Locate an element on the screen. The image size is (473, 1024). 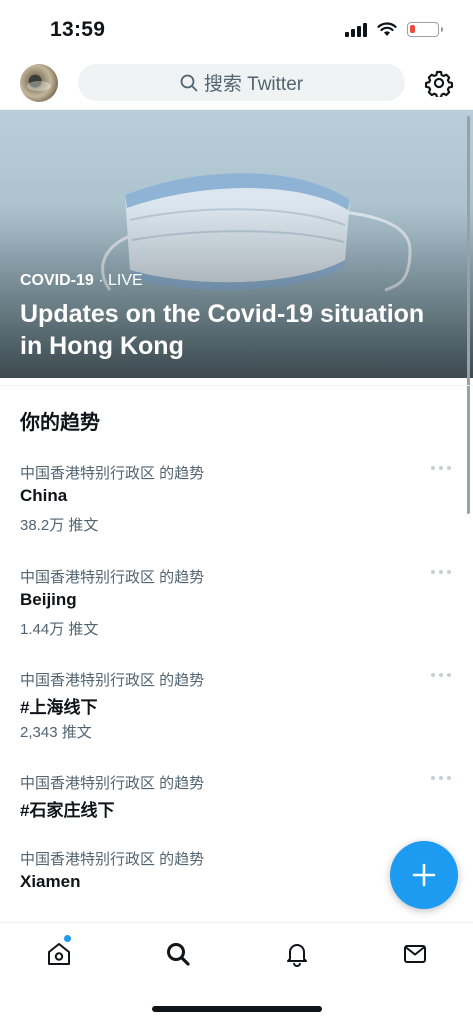
hero-status: LIVE is located at coordinates (125, 280).